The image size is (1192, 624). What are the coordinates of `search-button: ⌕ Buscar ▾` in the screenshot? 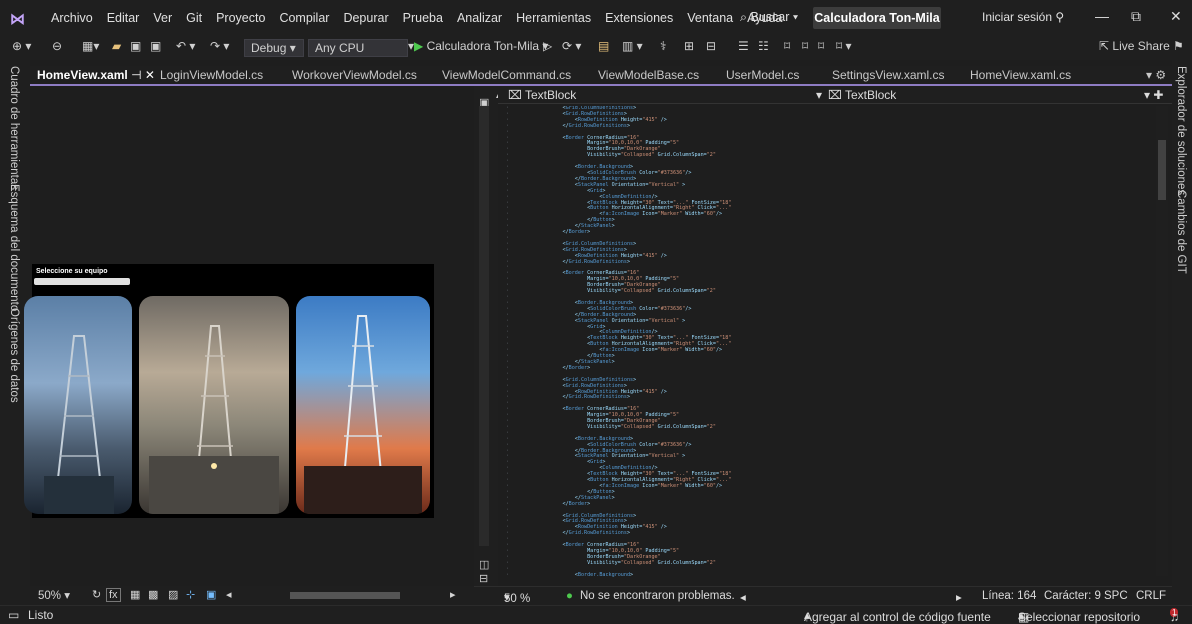 It's located at (769, 17).